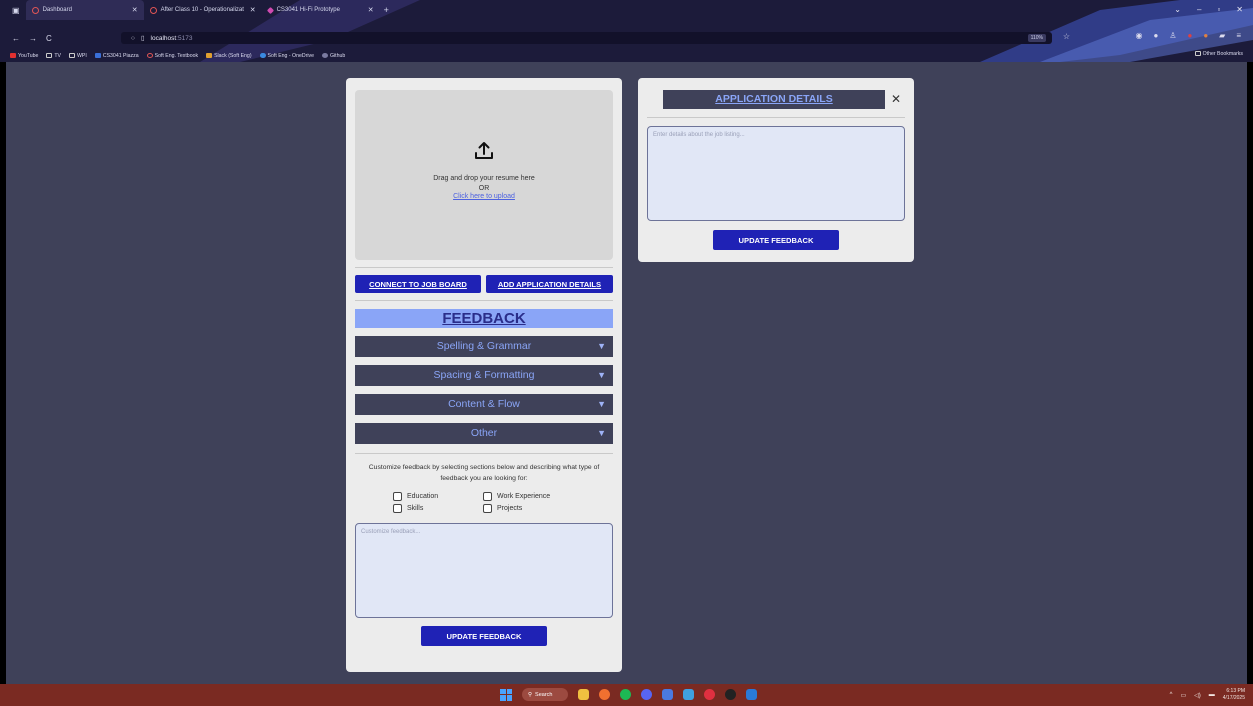 This screenshot has height=706, width=1253. I want to click on forward-arrow-icon: →, so click(33, 38).